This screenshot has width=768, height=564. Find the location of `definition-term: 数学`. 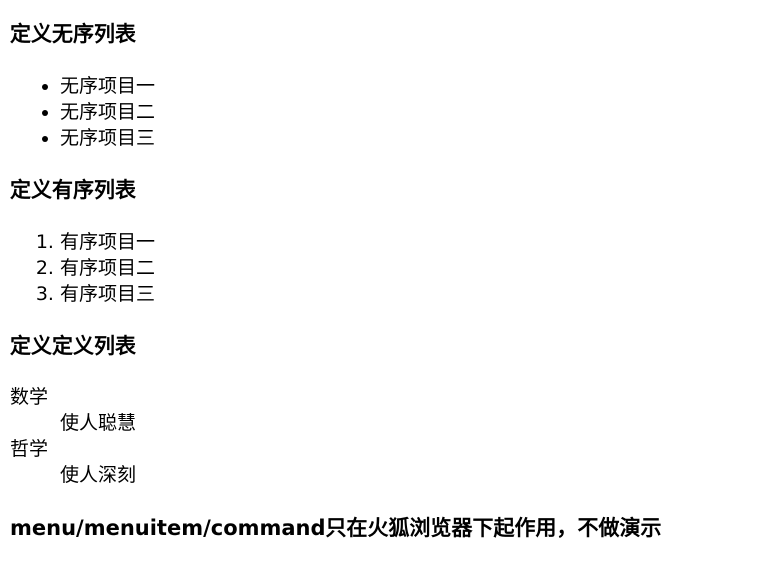

definition-term: 数学 is located at coordinates (29, 397).